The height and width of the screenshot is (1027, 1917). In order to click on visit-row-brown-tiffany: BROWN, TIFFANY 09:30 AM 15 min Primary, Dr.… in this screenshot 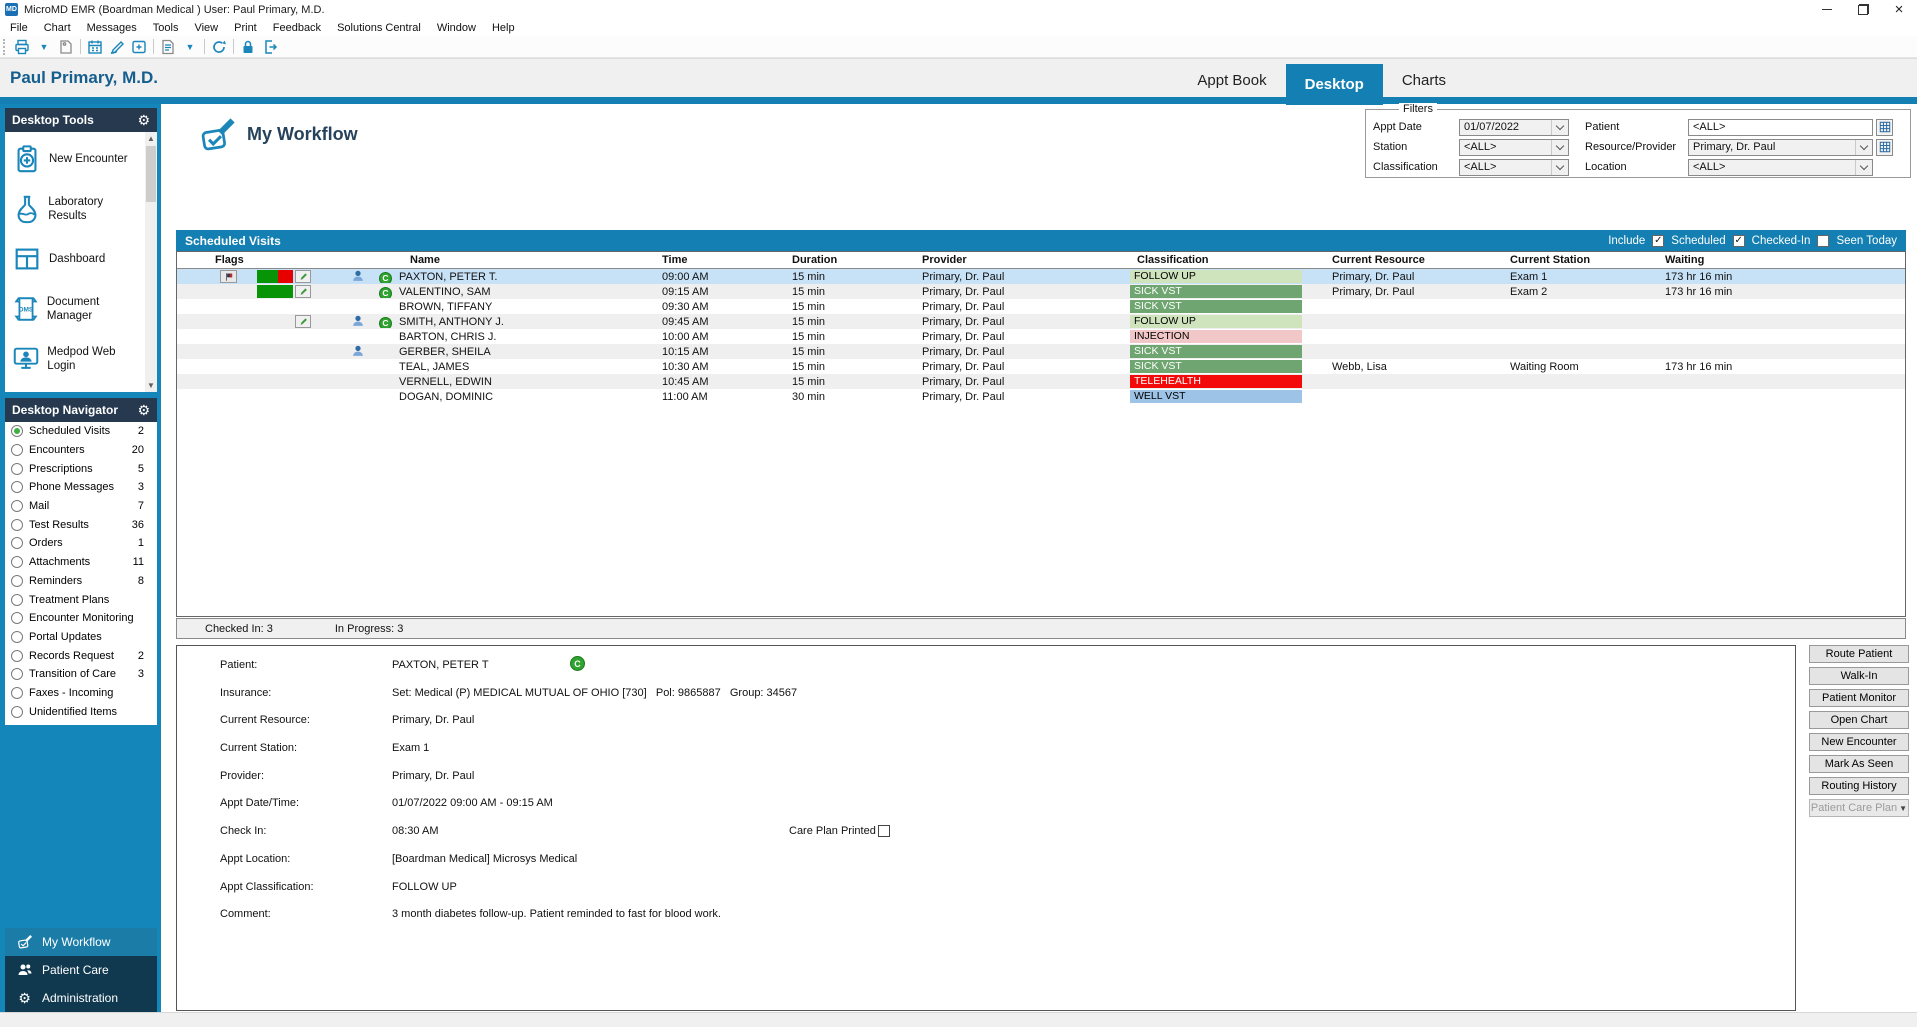, I will do `click(1041, 306)`.